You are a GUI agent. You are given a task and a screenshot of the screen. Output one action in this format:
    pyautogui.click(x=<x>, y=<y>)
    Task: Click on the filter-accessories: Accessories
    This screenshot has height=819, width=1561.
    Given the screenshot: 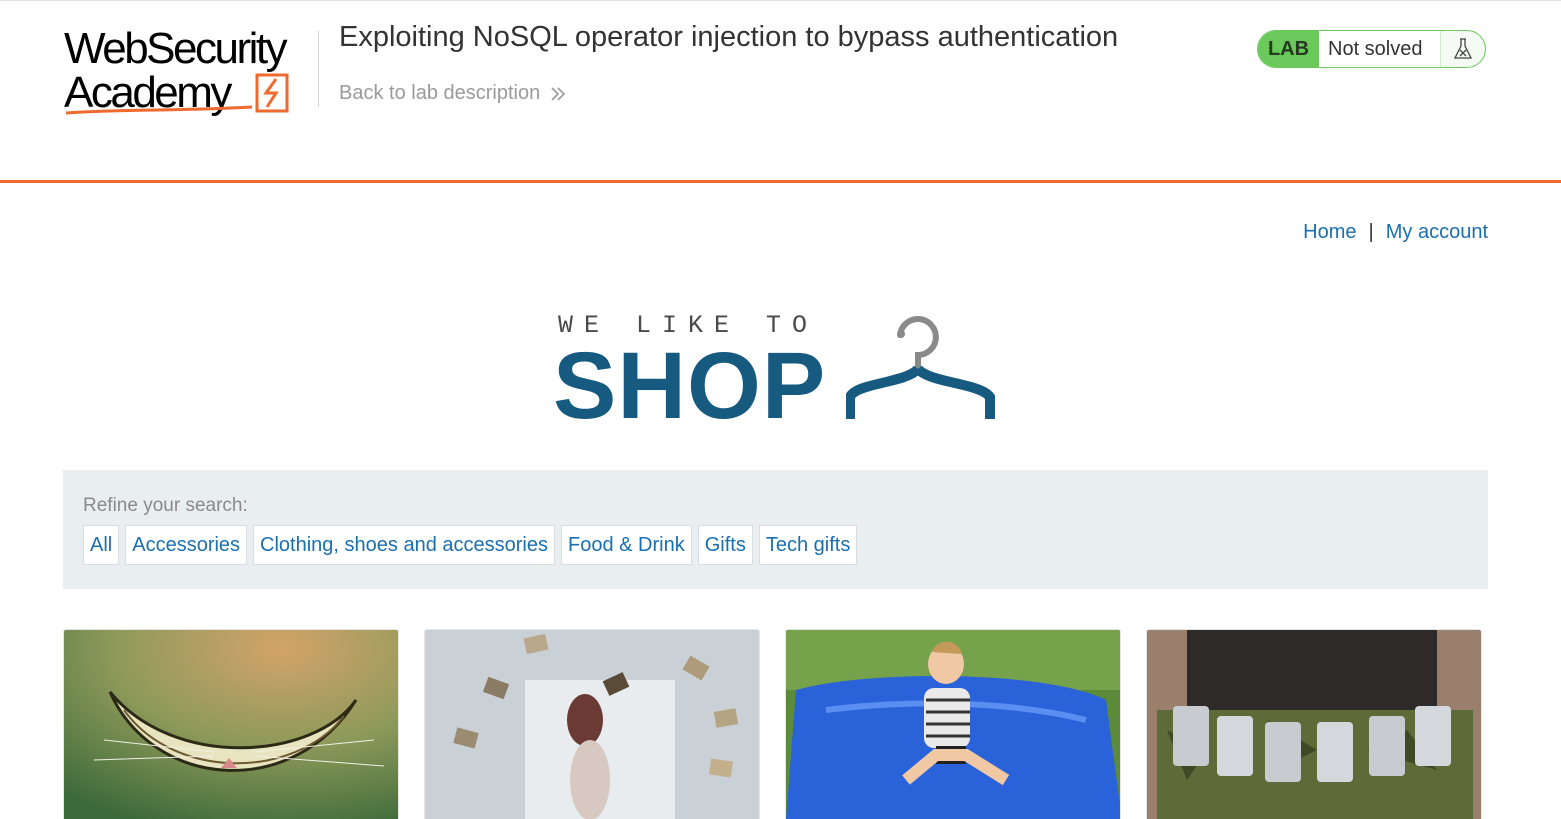 What is the action you would take?
    pyautogui.click(x=186, y=545)
    